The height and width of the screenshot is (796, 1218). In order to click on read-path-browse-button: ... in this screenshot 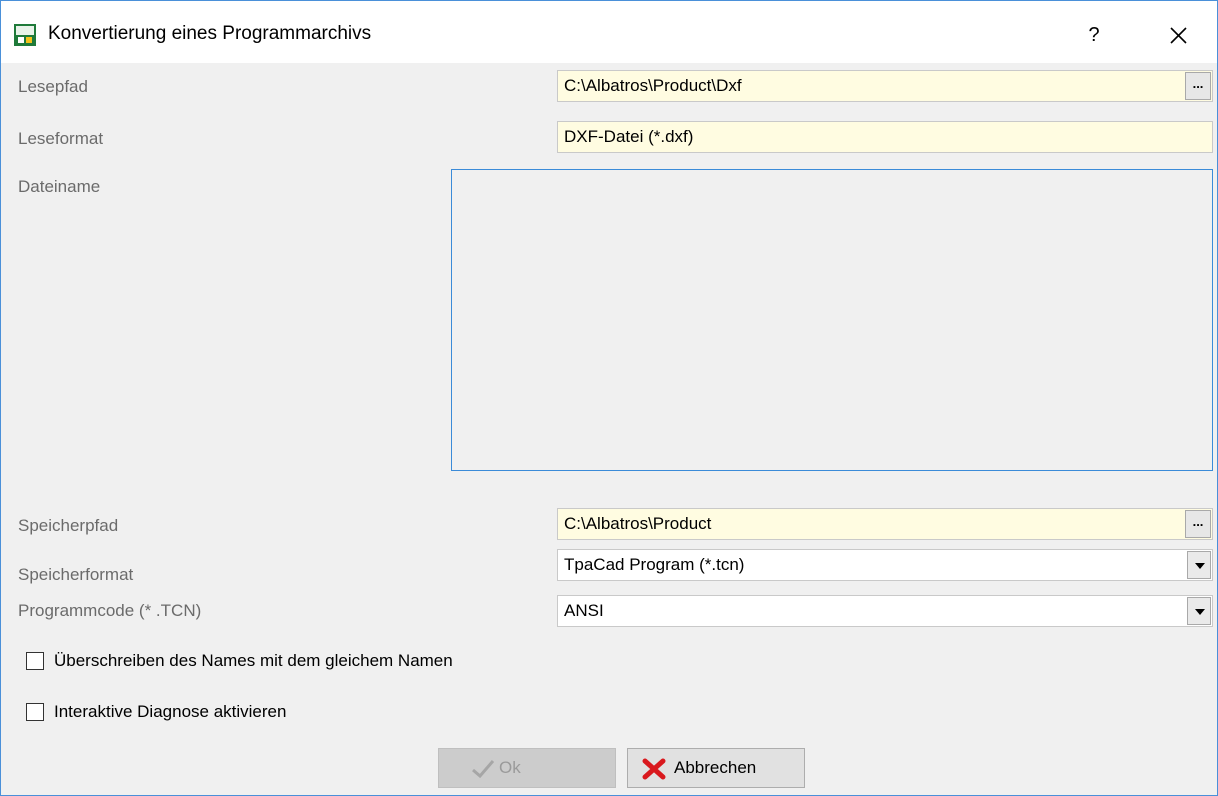, I will do `click(1198, 86)`.